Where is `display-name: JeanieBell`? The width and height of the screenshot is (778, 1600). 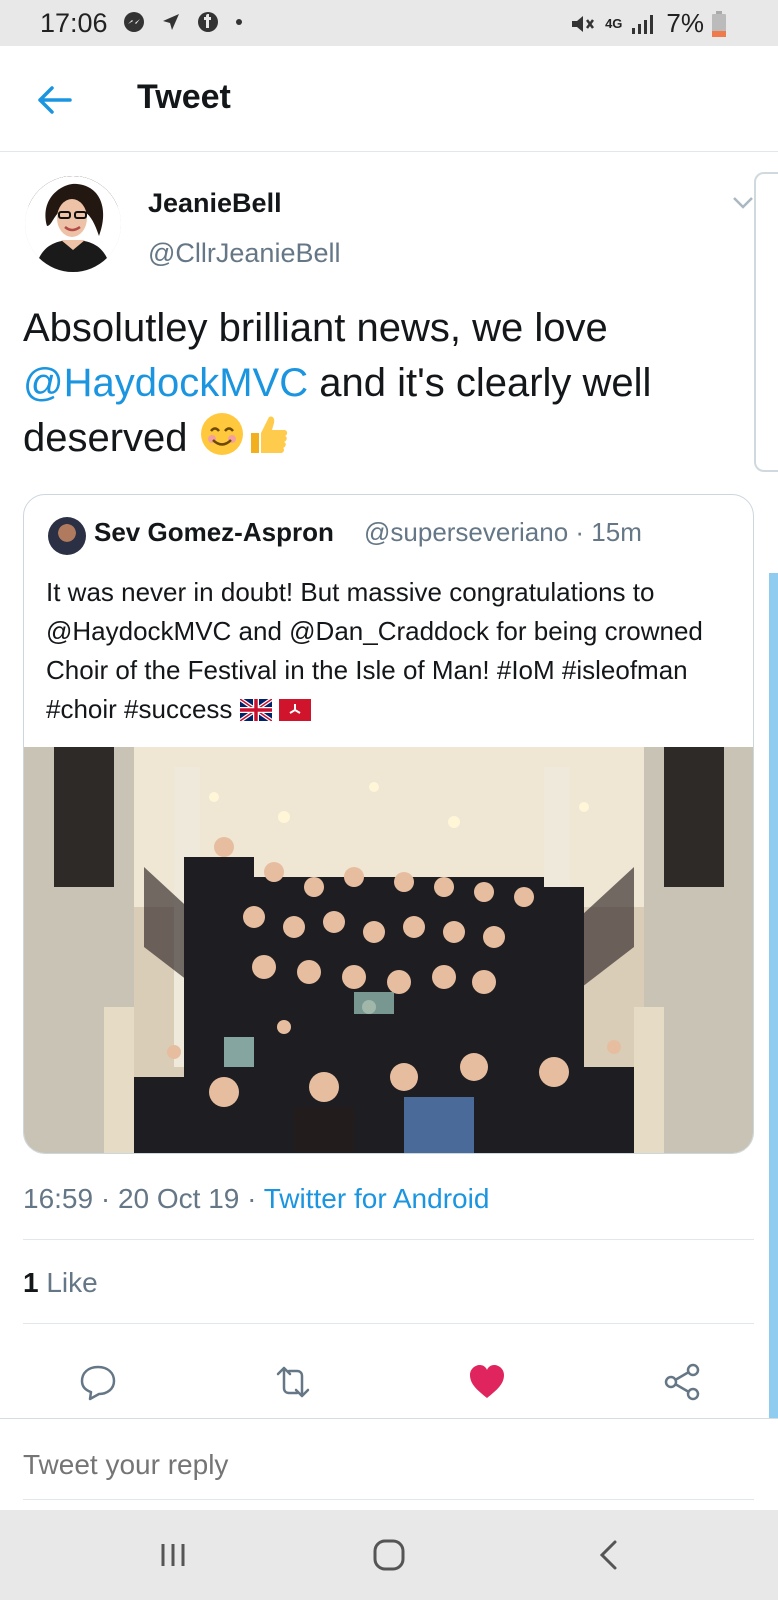 display-name: JeanieBell is located at coordinates (215, 203).